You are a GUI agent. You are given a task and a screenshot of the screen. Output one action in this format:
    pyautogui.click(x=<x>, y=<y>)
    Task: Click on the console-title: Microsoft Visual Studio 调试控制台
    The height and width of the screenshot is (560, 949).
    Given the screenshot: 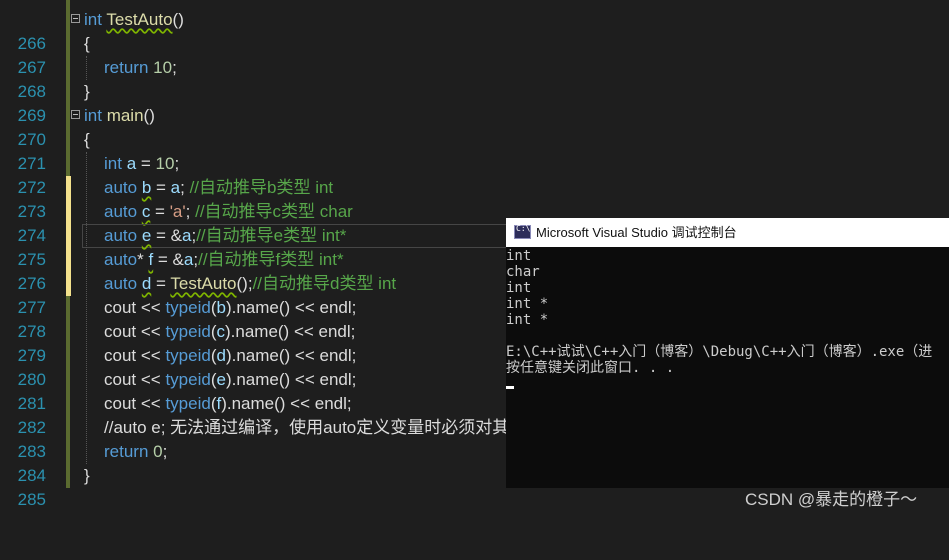 What is the action you would take?
    pyautogui.click(x=636, y=232)
    